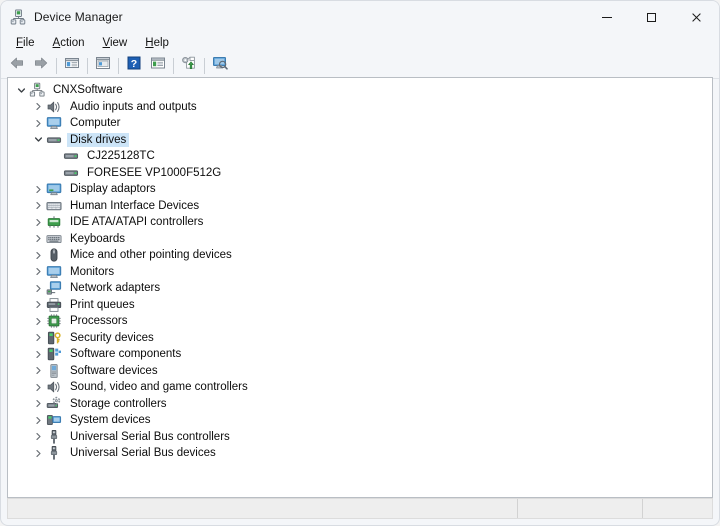  What do you see at coordinates (360, 173) in the screenshot?
I see `tree-node: FORESEE VP1000F512G` at bounding box center [360, 173].